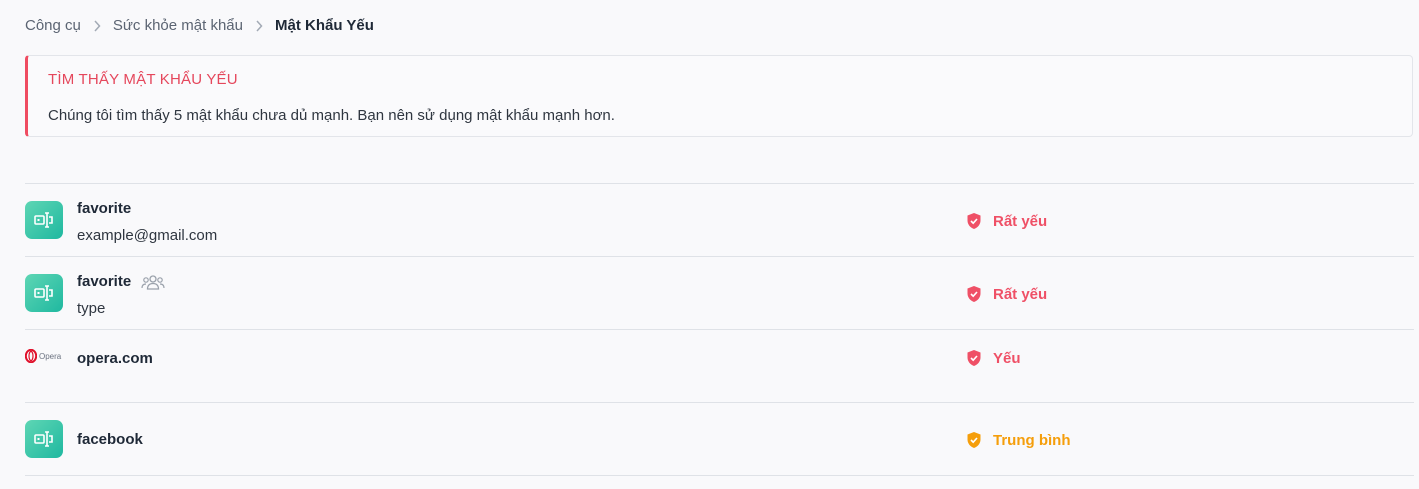 The image size is (1419, 489). I want to click on list-item: favorite type Rất yếu, so click(719, 292).